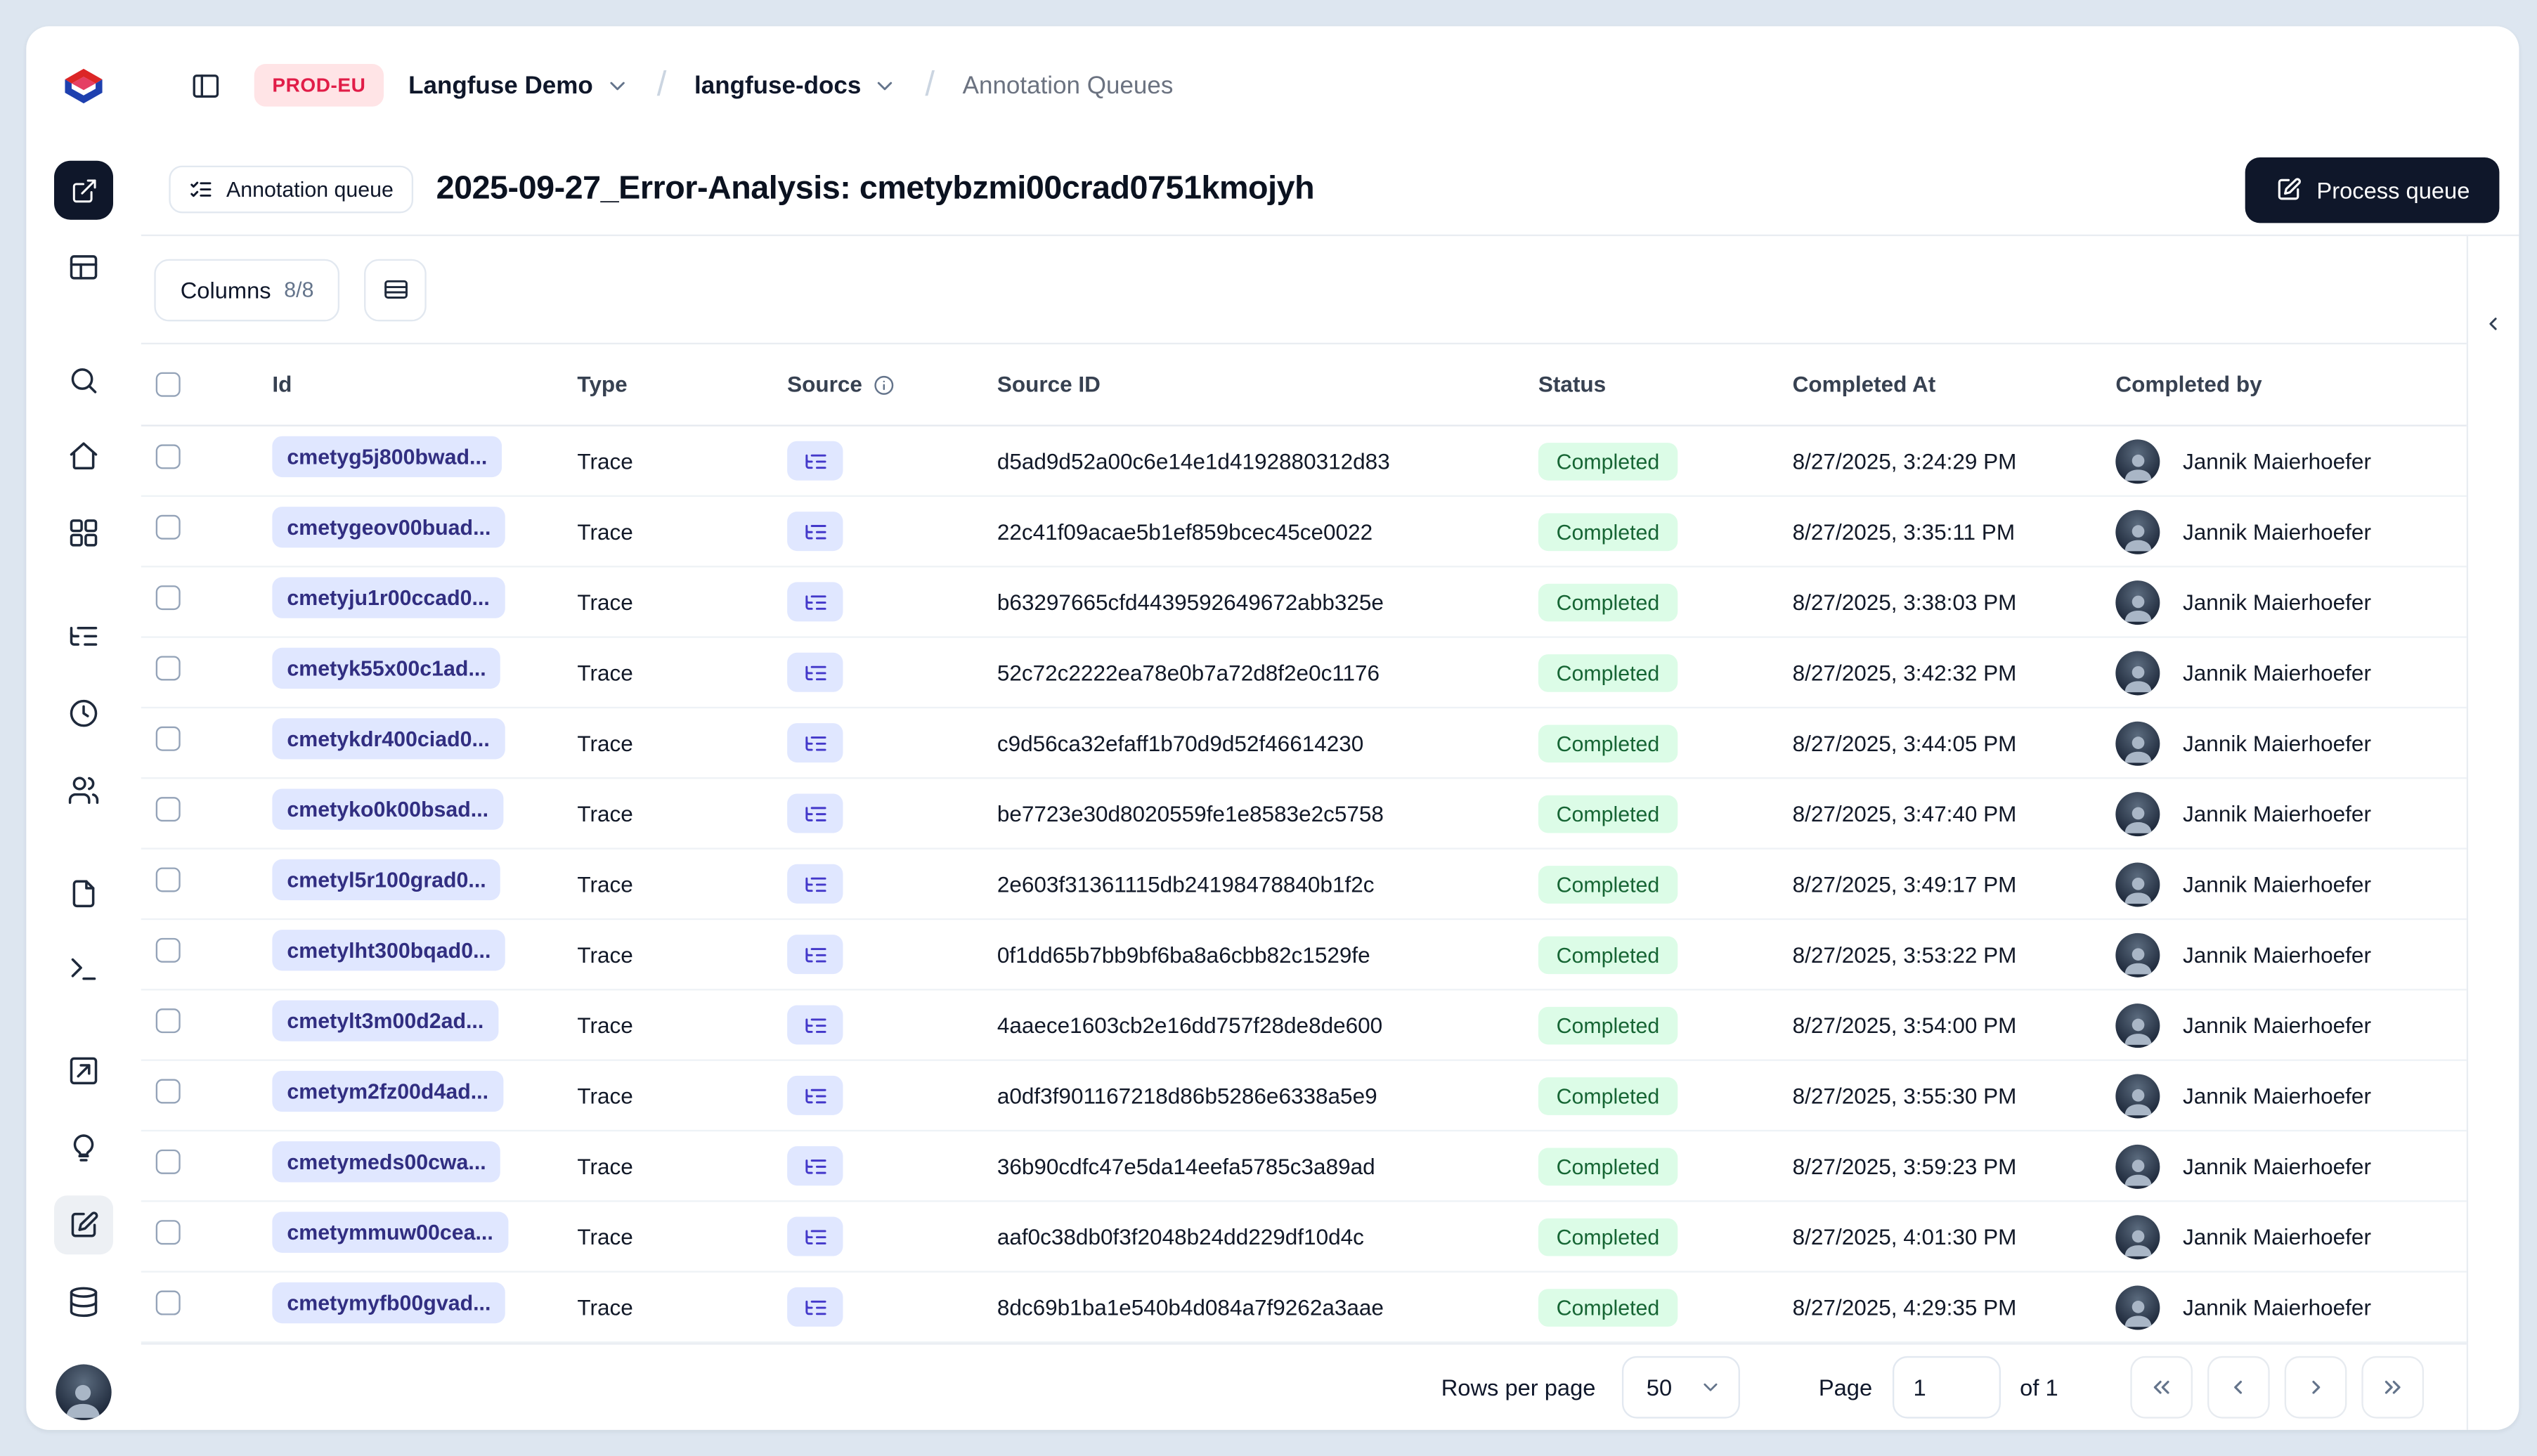 Image resolution: width=2537 pixels, height=1456 pixels. Describe the element at coordinates (84, 790) in the screenshot. I see `sidebar-item-users` at that location.